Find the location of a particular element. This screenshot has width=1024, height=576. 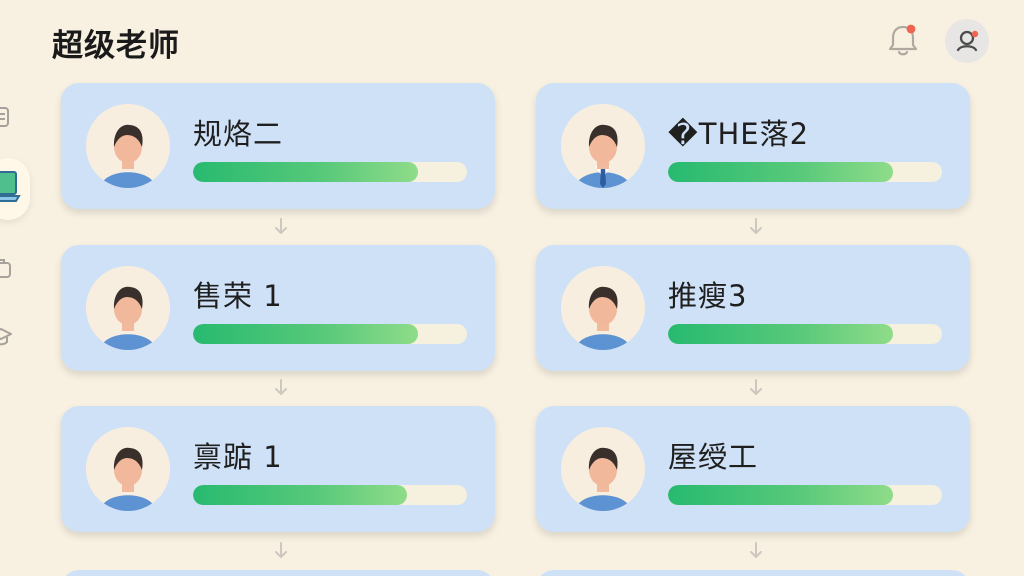

bell-icon is located at coordinates (903, 40).